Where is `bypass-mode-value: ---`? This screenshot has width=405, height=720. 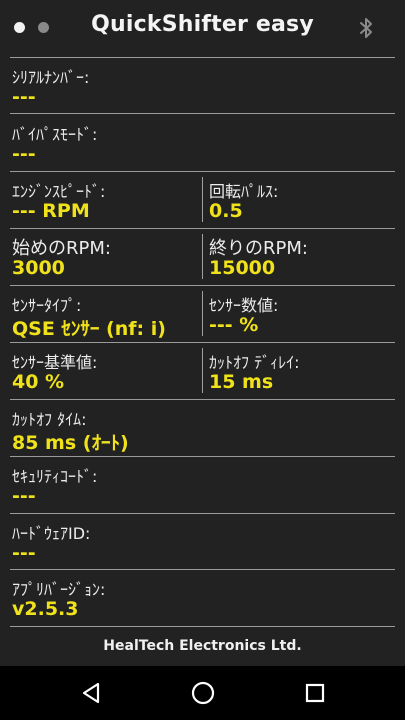 bypass-mode-value: --- is located at coordinates (24, 154).